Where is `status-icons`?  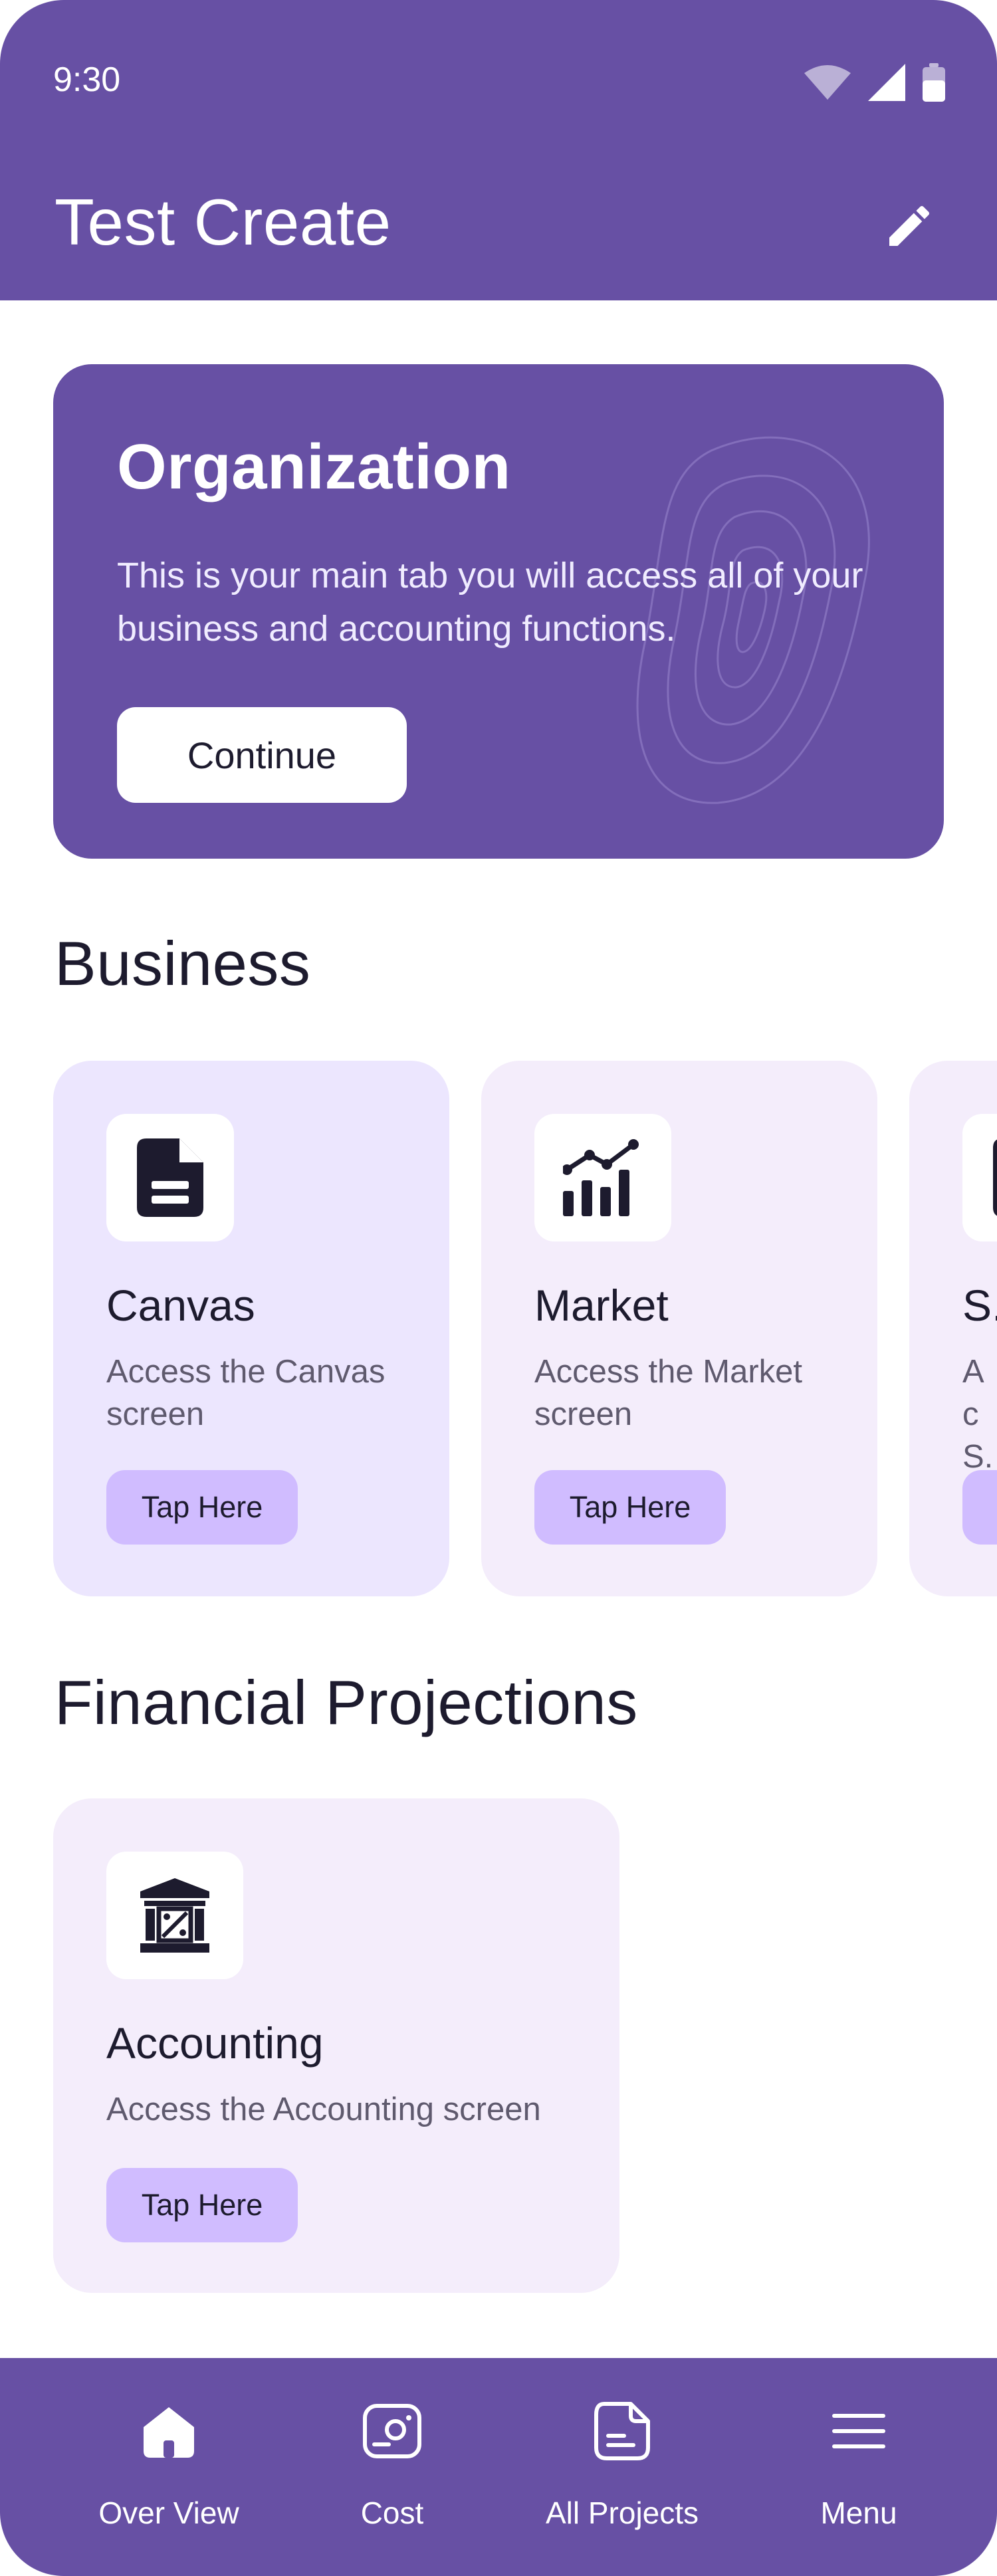
status-icons is located at coordinates (874, 82).